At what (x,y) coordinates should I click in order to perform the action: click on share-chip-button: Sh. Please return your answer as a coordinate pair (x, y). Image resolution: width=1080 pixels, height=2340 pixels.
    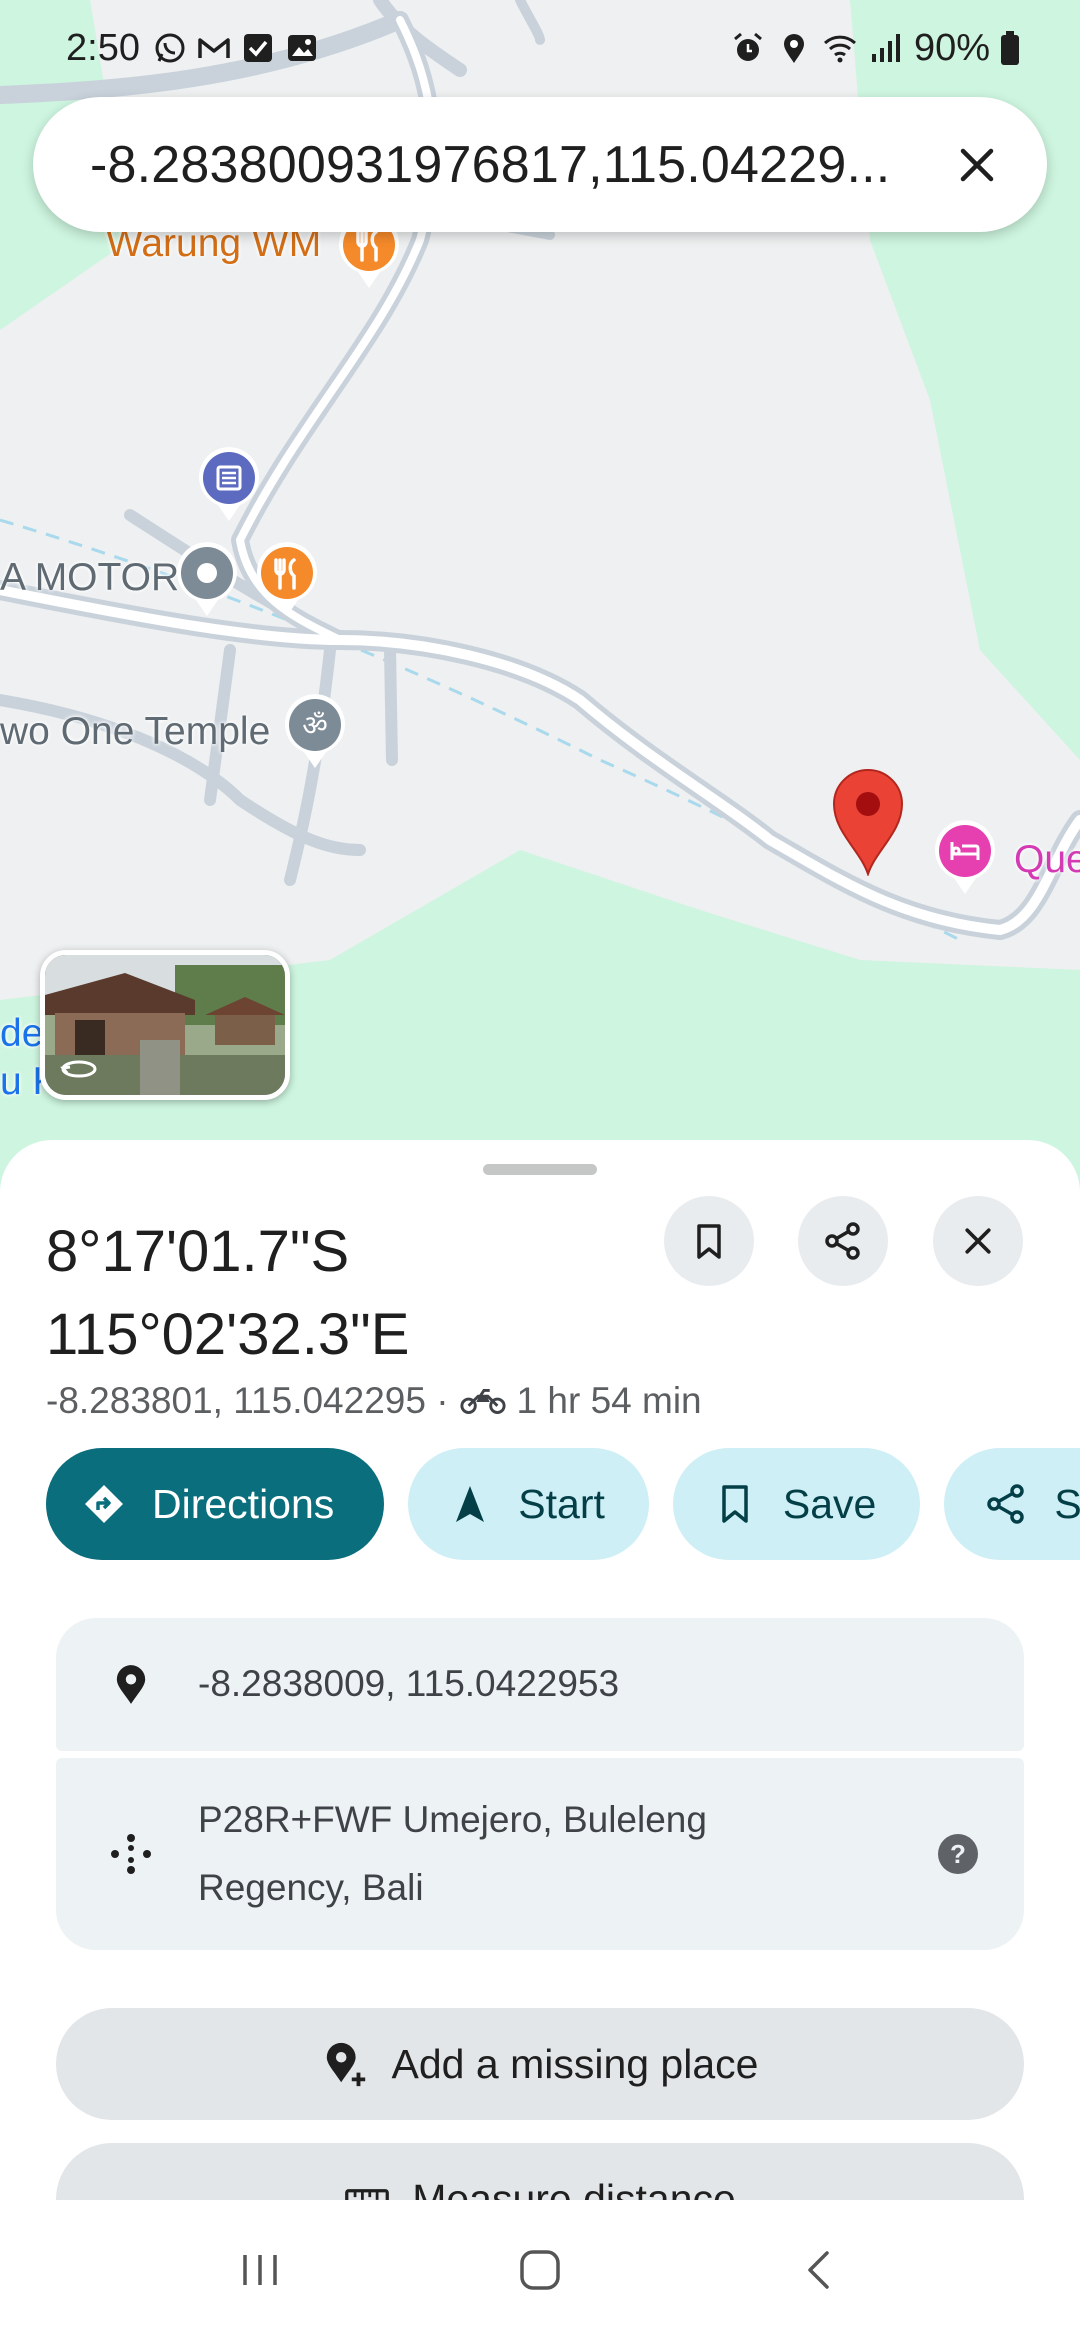
    Looking at the image, I should click on (1012, 1504).